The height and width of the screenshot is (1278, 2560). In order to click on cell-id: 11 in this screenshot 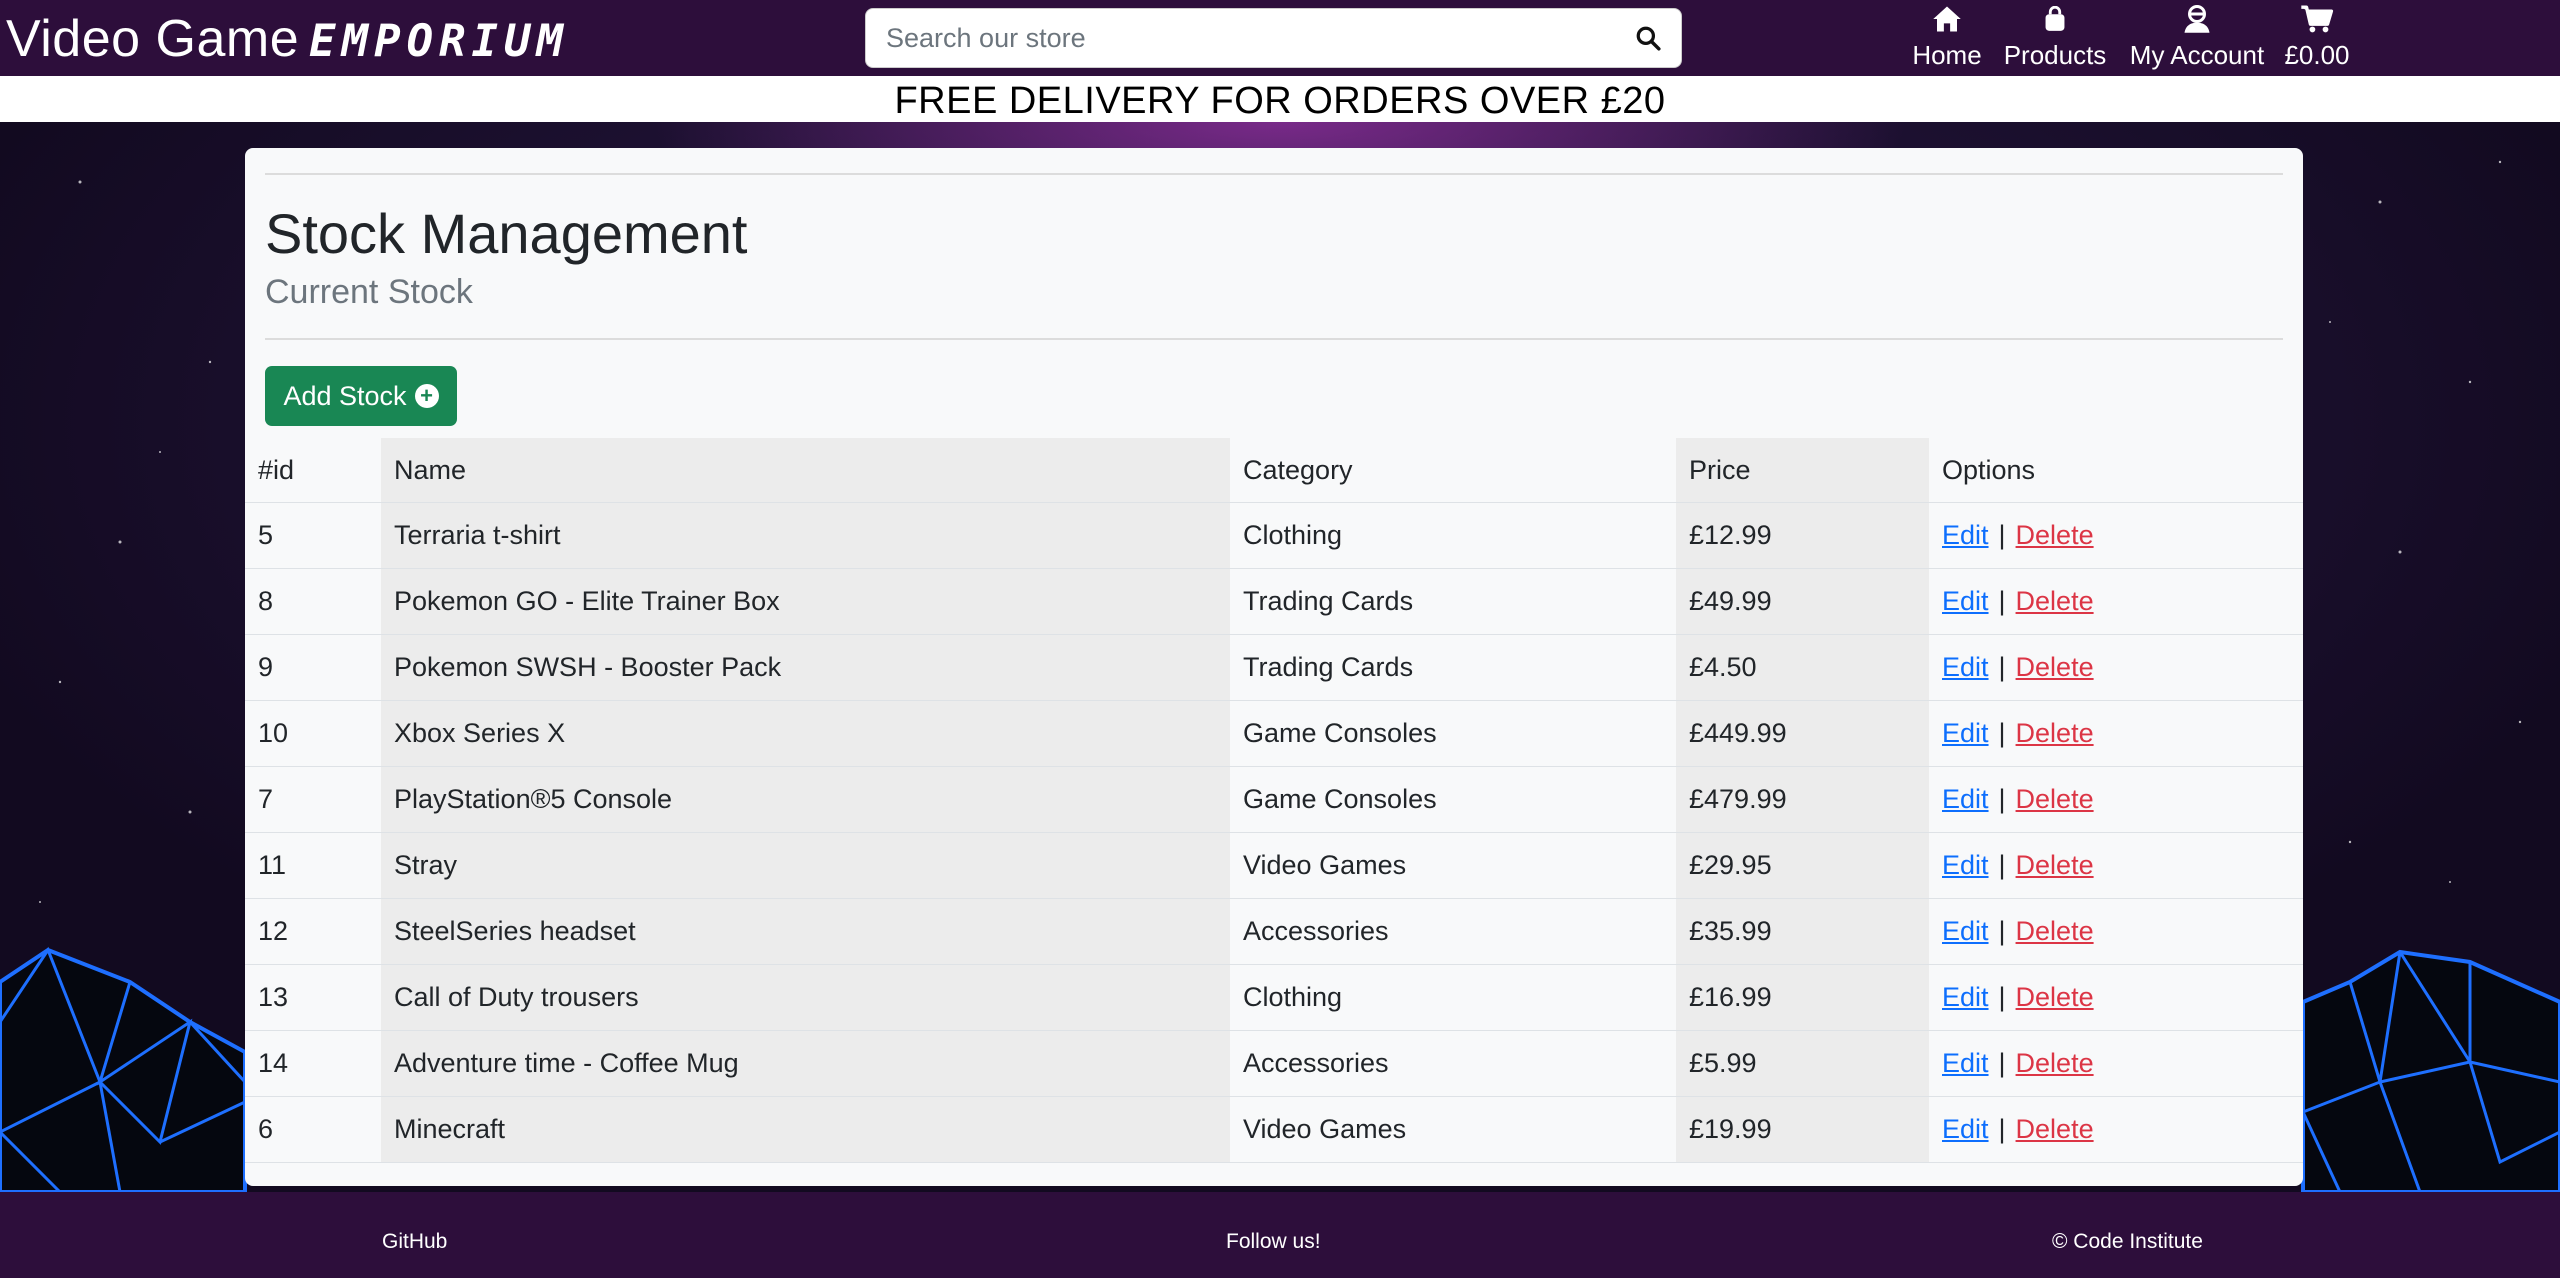, I will do `click(313, 865)`.